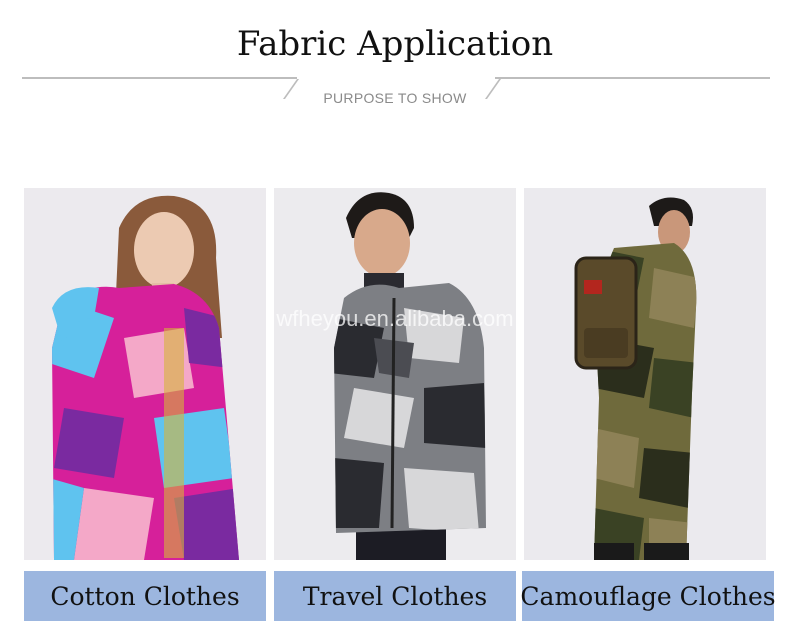 This screenshot has height=638, width=790. What do you see at coordinates (648, 596) in the screenshot?
I see `label-camouflage-clothes: Camouflage Clothes` at bounding box center [648, 596].